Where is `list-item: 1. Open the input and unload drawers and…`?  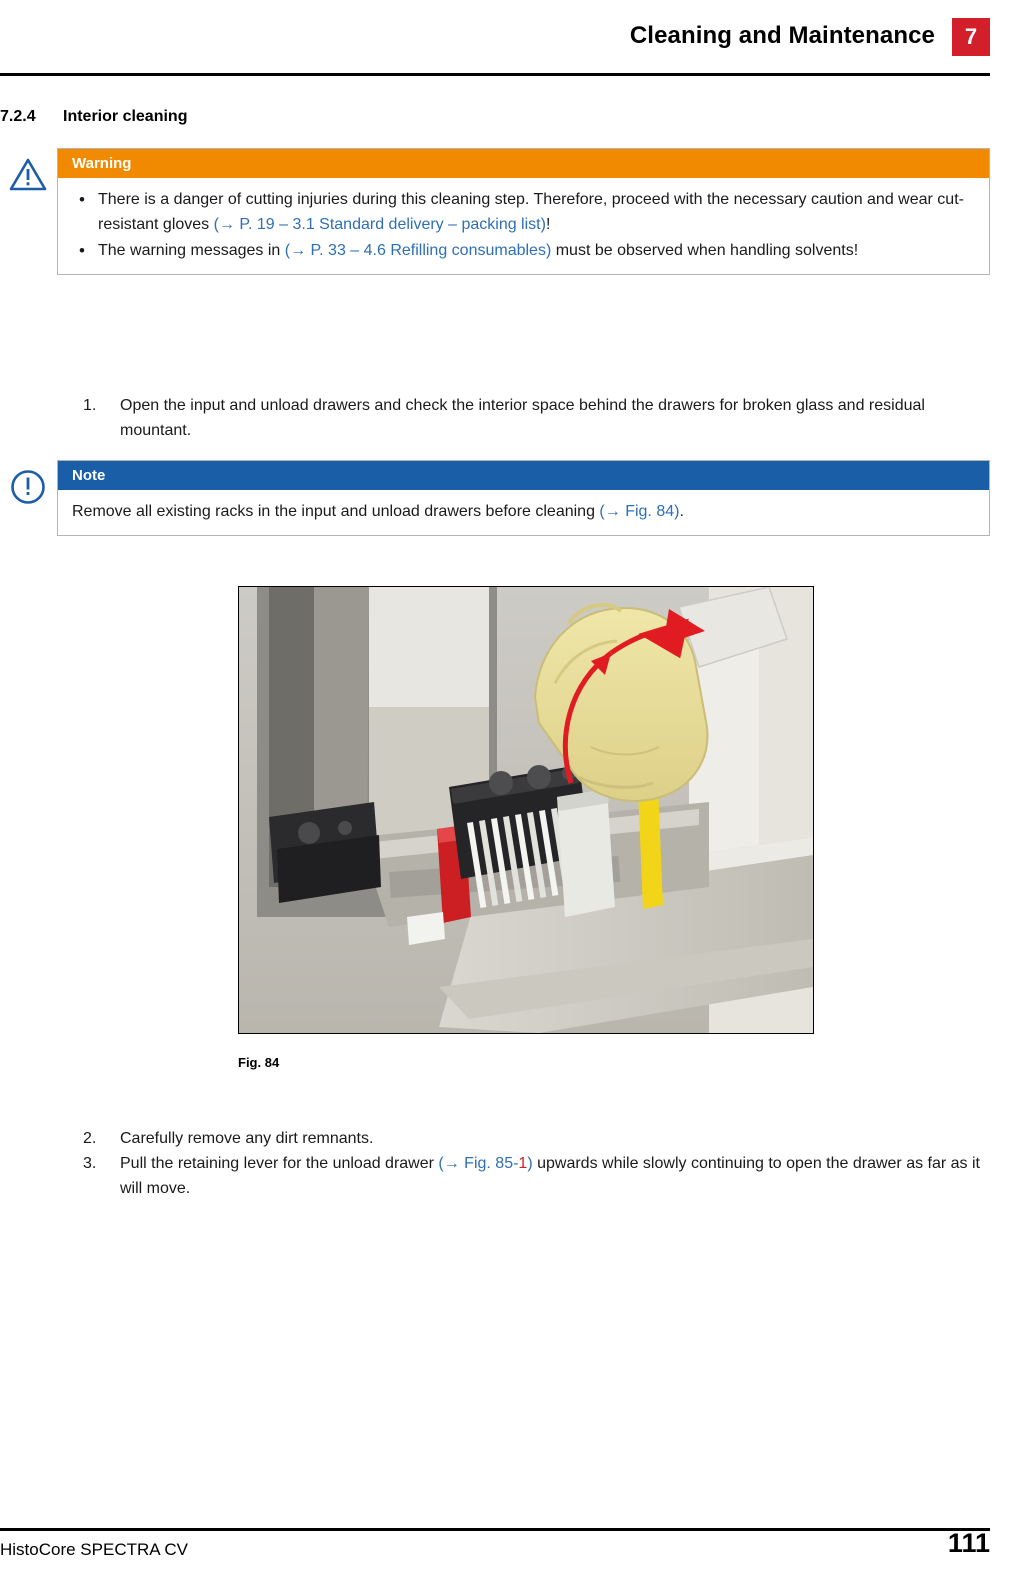 list-item: 1. Open the input and unload drawers and… is located at coordinates (523, 418).